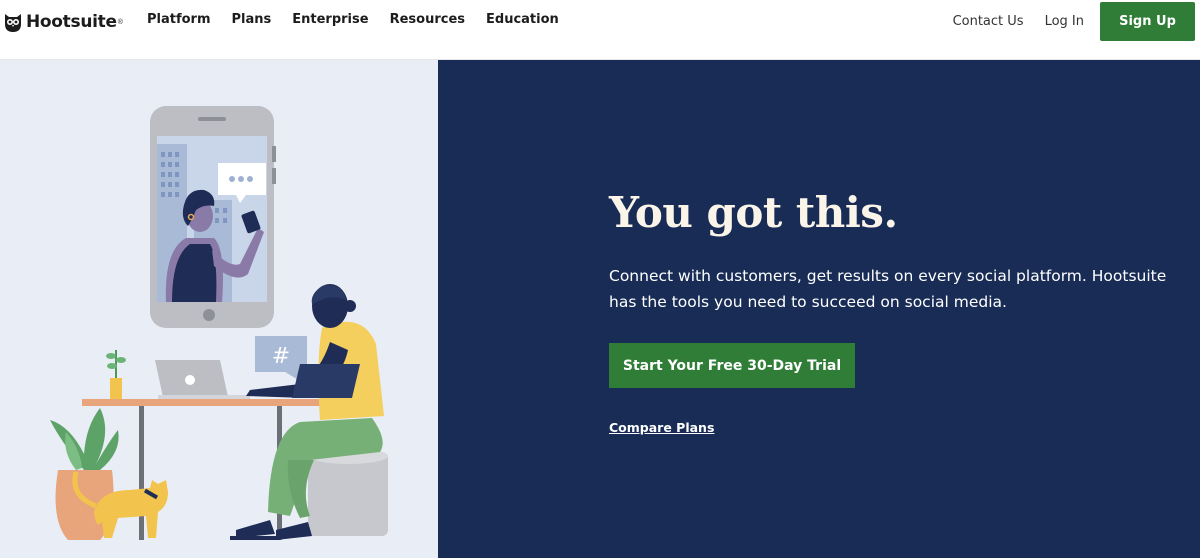 This screenshot has width=1200, height=558. Describe the element at coordinates (252, 19) in the screenshot. I see `nav-item-plans: Plans` at that location.